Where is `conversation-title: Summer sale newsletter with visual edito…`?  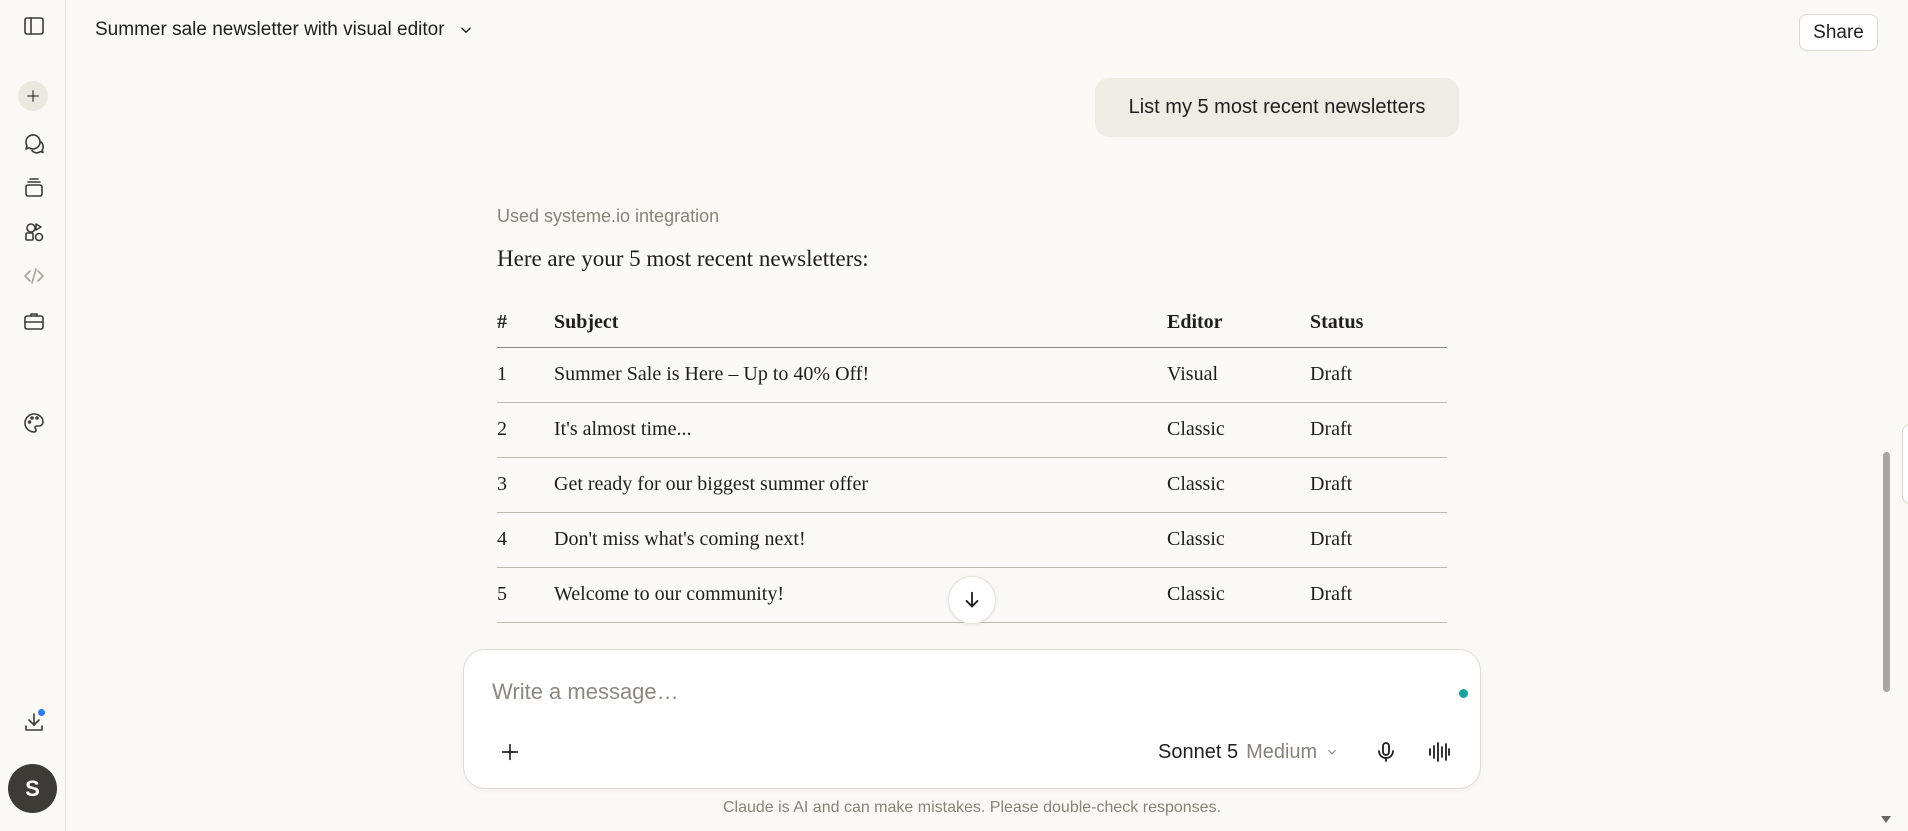
conversation-title: Summer sale newsletter with visual edito… is located at coordinates (270, 29).